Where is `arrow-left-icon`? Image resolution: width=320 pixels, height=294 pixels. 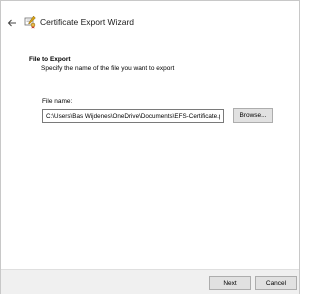
arrow-left-icon is located at coordinates (11, 23).